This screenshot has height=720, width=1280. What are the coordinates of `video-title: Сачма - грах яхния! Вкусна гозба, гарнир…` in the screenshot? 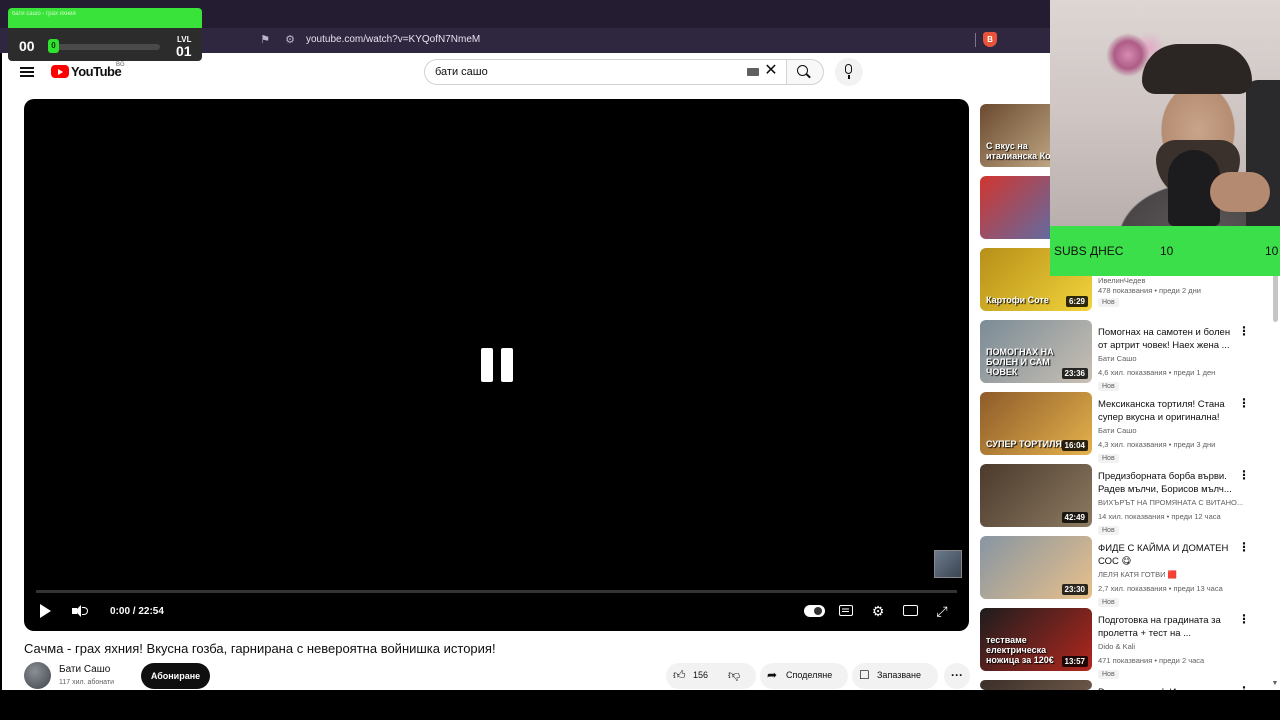 It's located at (260, 648).